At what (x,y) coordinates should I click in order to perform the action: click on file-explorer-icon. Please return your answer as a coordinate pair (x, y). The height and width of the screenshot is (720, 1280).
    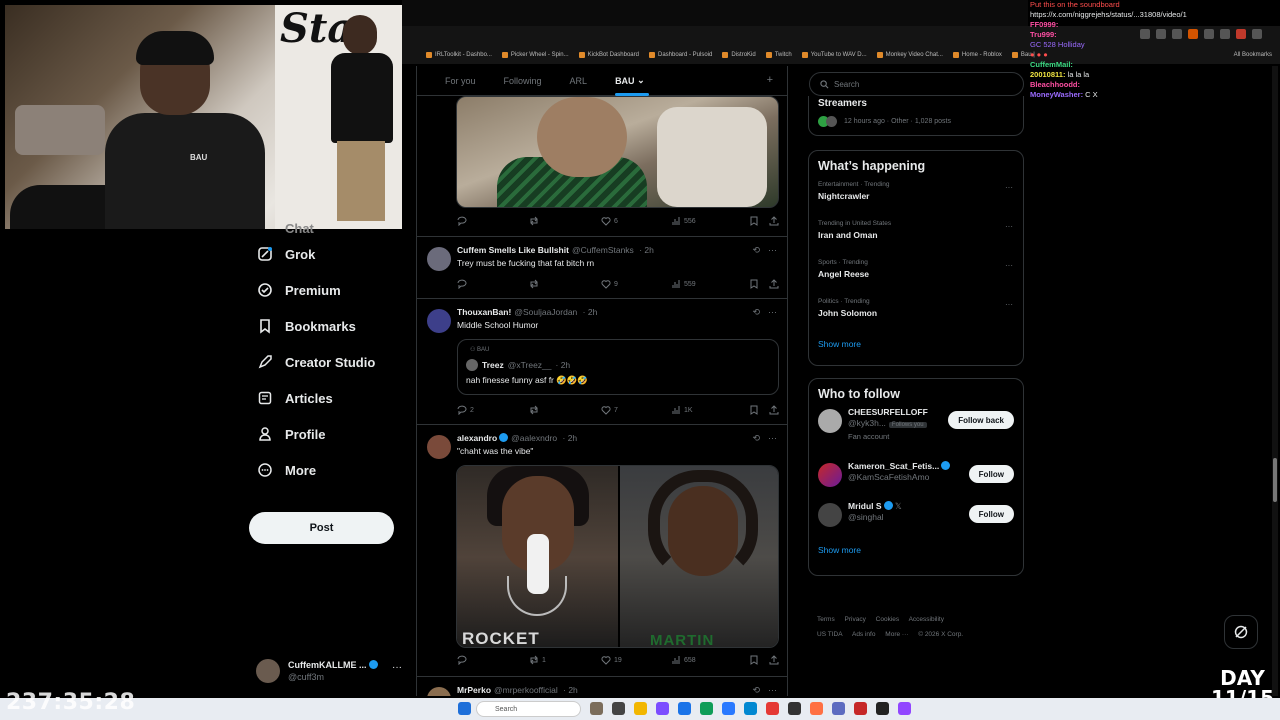
    Looking at the image, I should click on (640, 708).